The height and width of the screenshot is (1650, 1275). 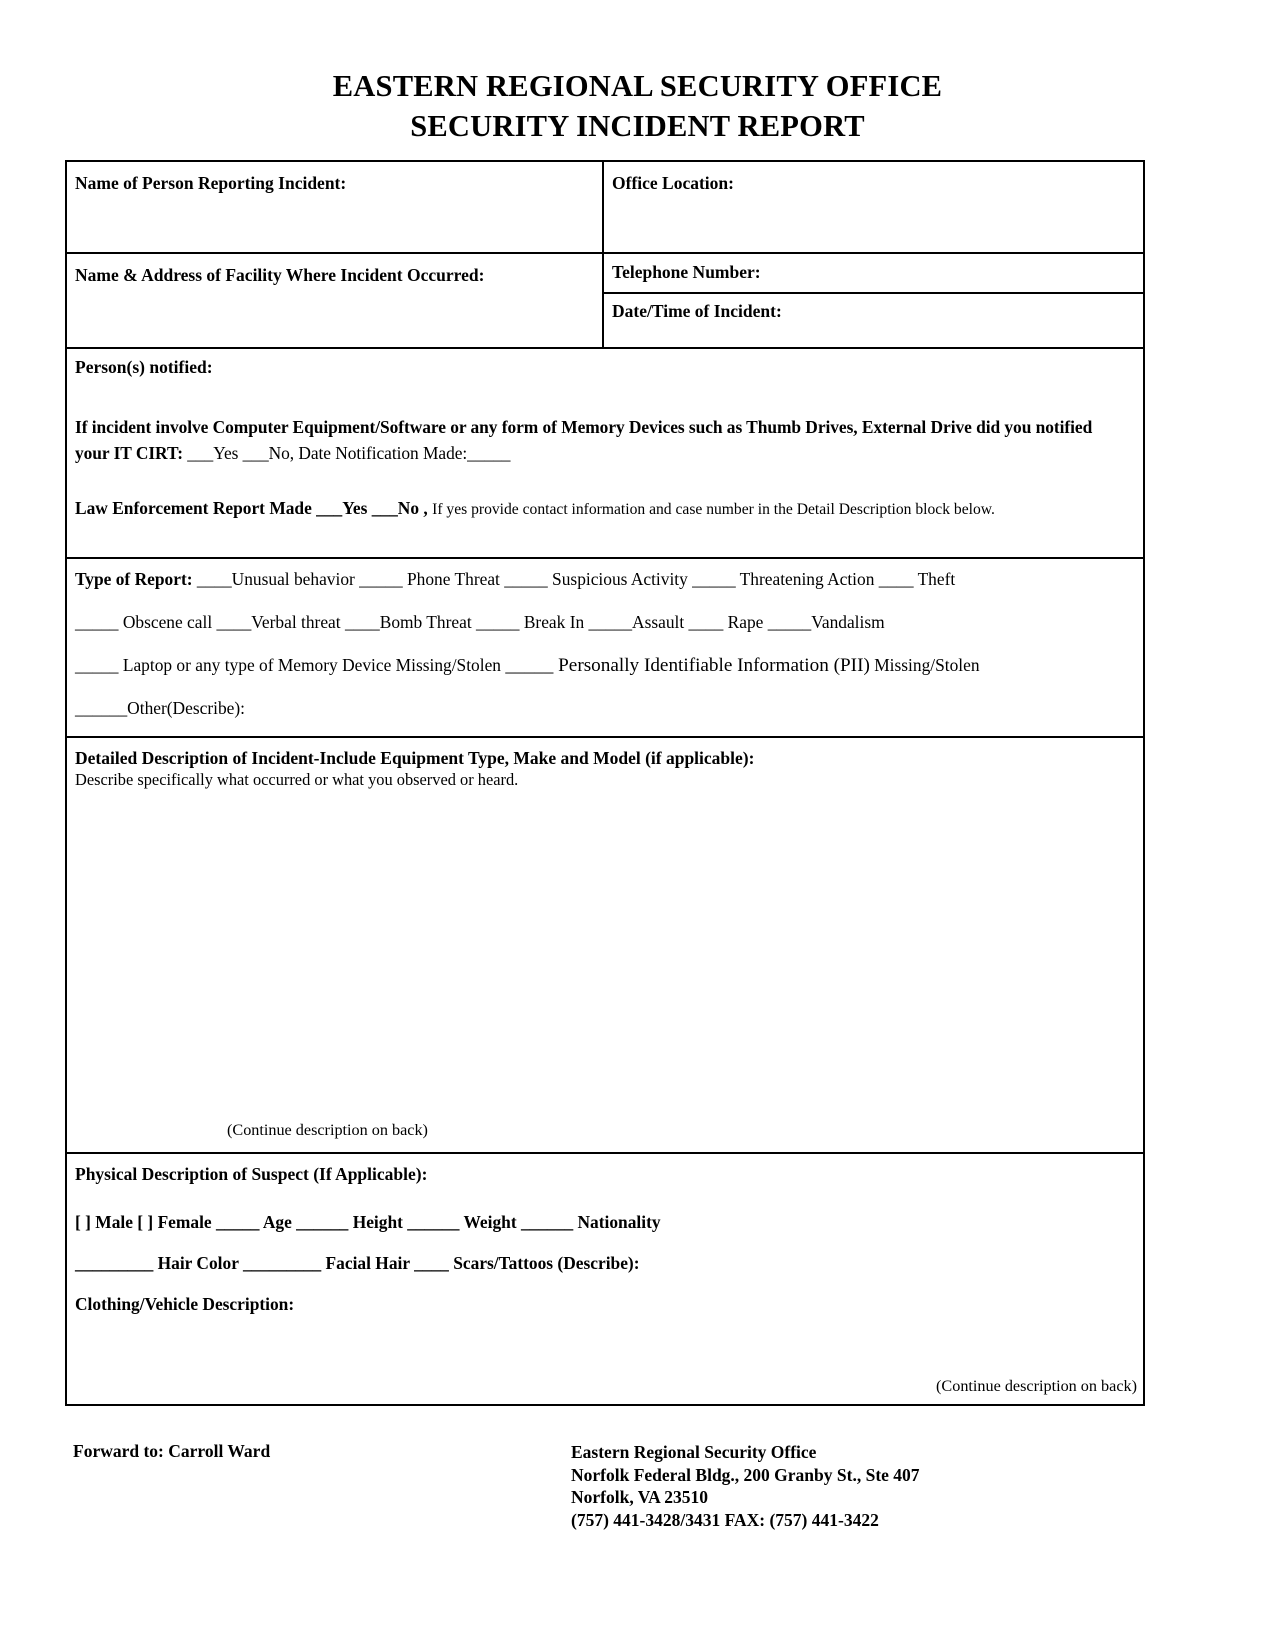 I want to click on office-address-line-2: Norfolk, VA 23510, so click(x=639, y=1497).